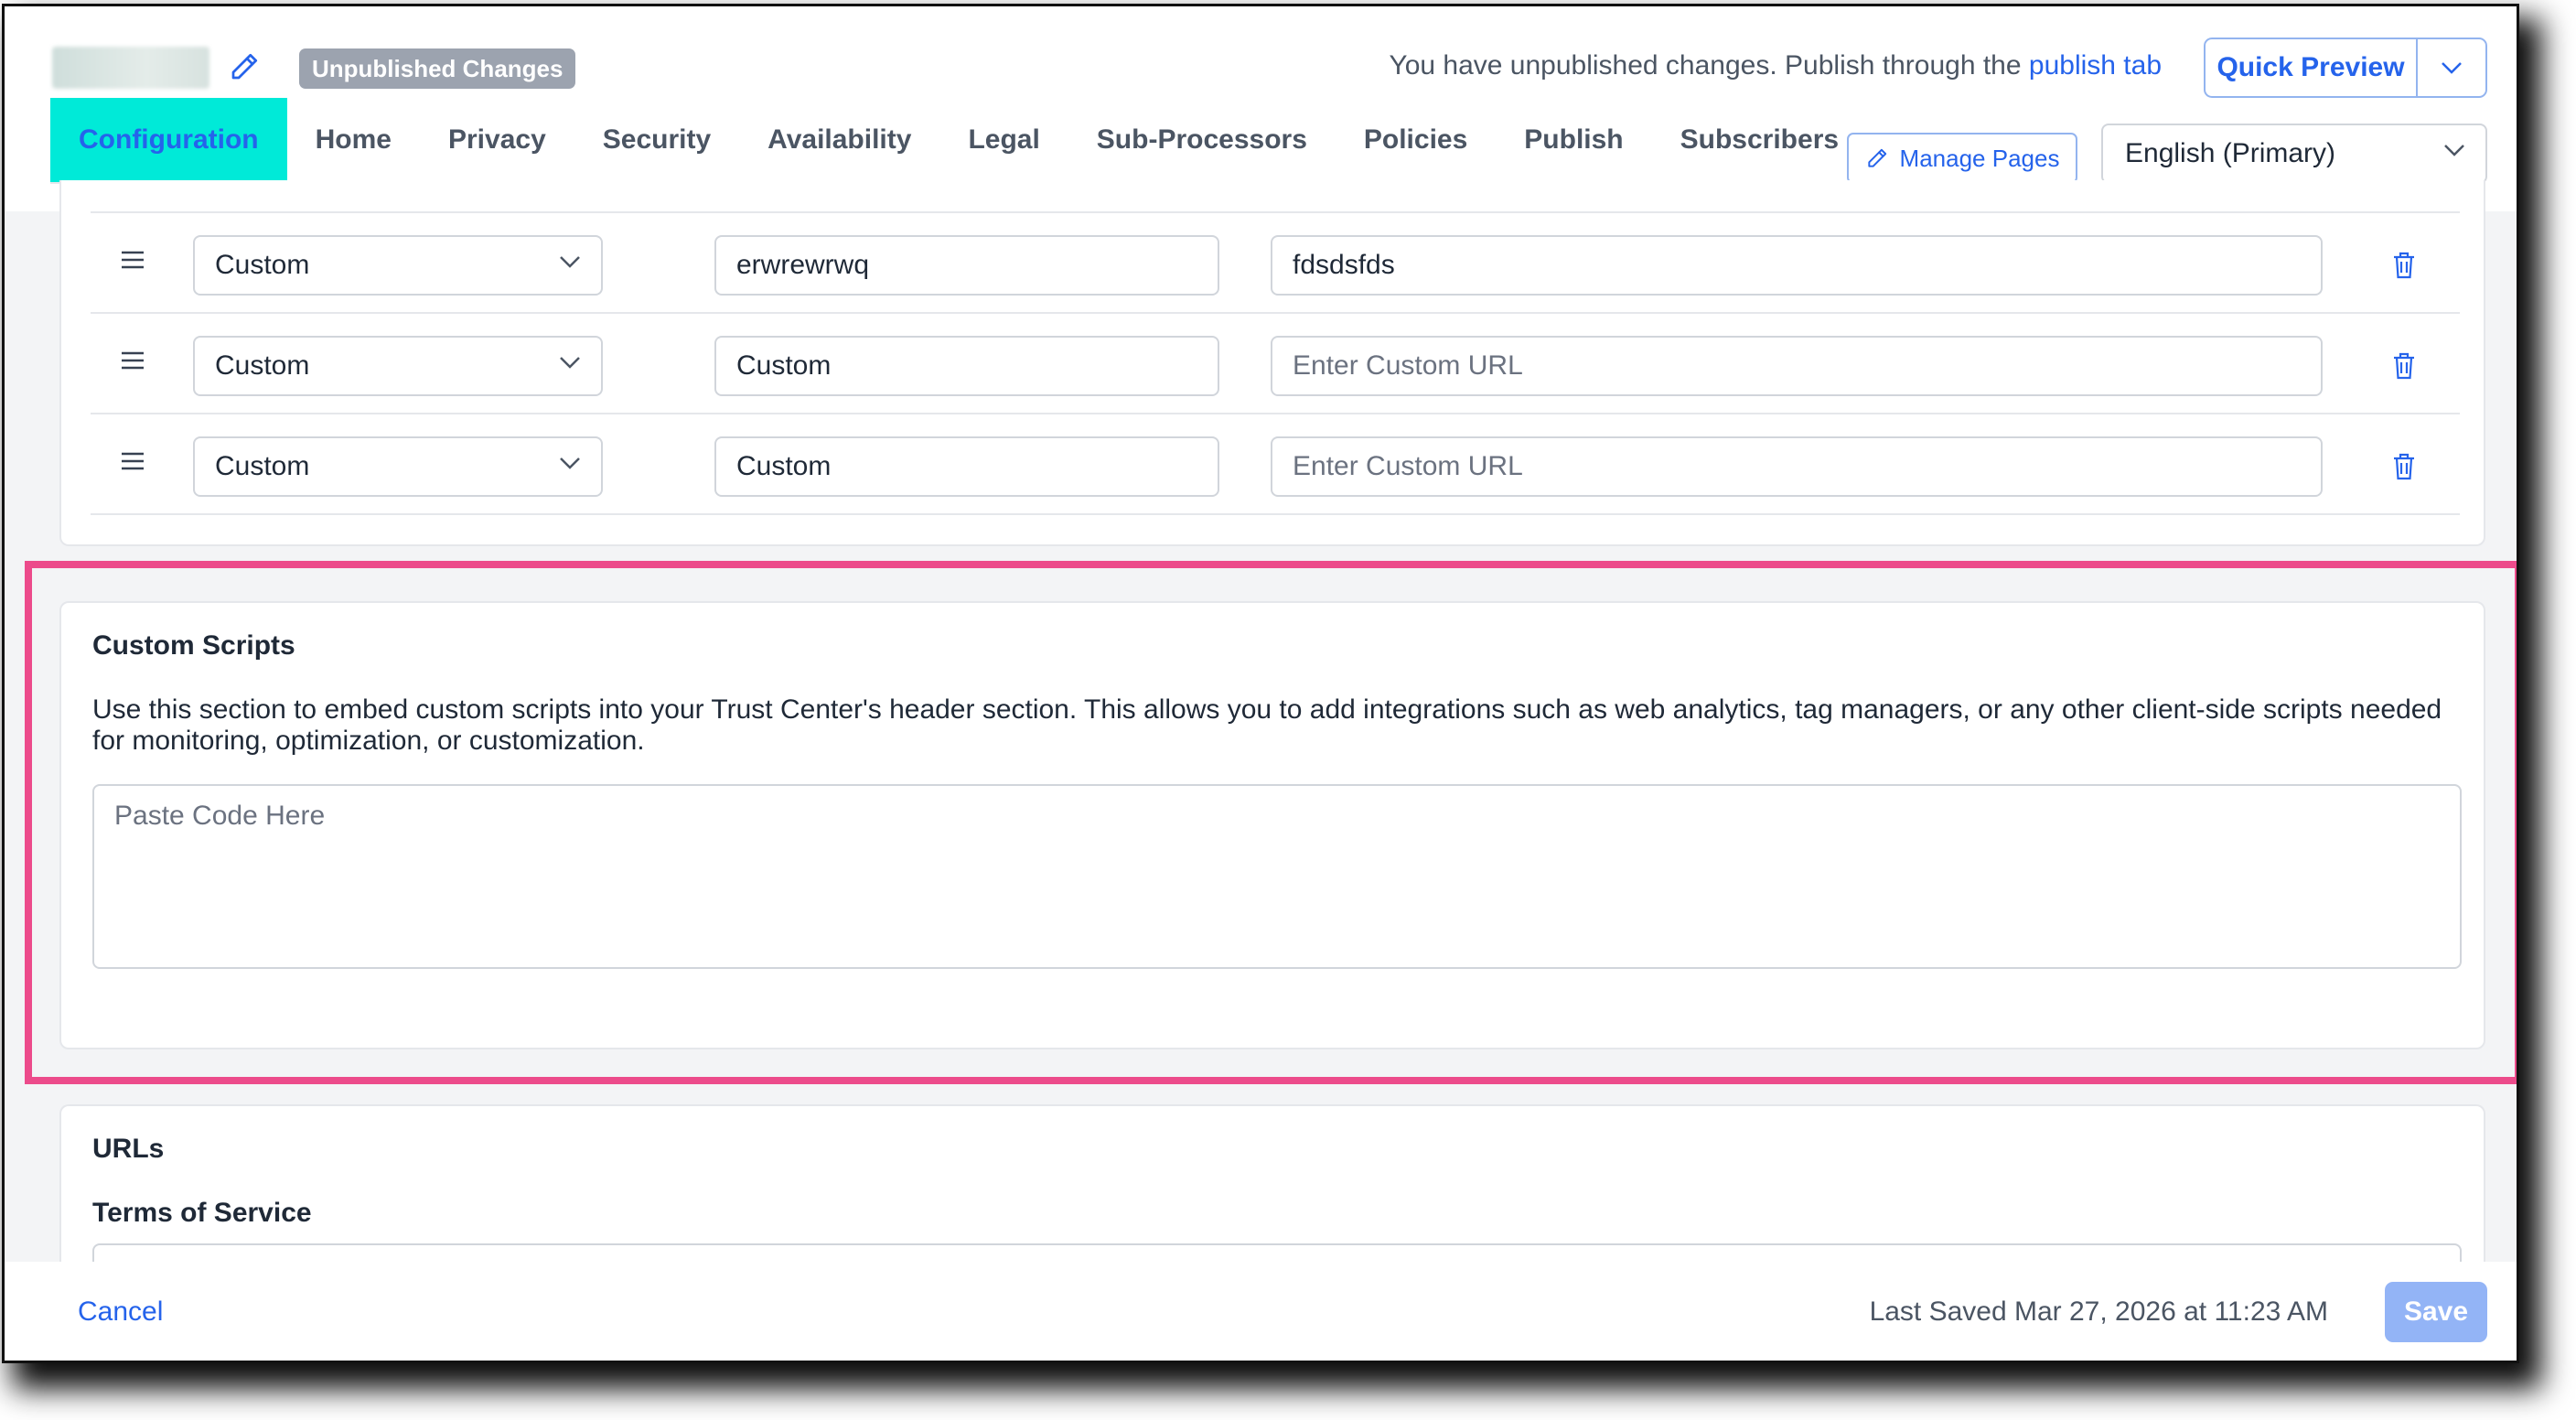  I want to click on tab-privacy: Privacy, so click(497, 140).